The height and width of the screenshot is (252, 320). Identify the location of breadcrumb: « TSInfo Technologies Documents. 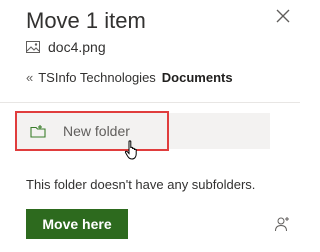
(129, 77).